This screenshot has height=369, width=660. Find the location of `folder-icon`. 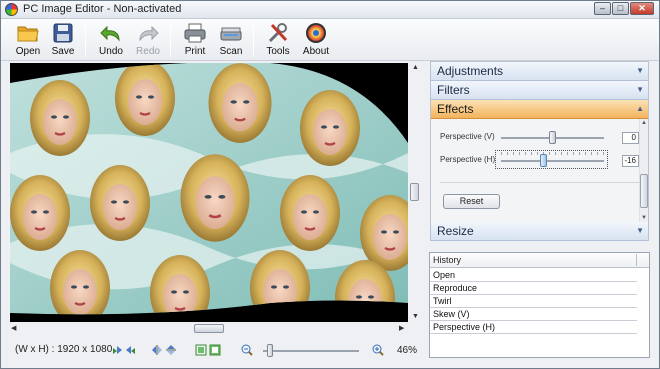

folder-icon is located at coordinates (28, 34).